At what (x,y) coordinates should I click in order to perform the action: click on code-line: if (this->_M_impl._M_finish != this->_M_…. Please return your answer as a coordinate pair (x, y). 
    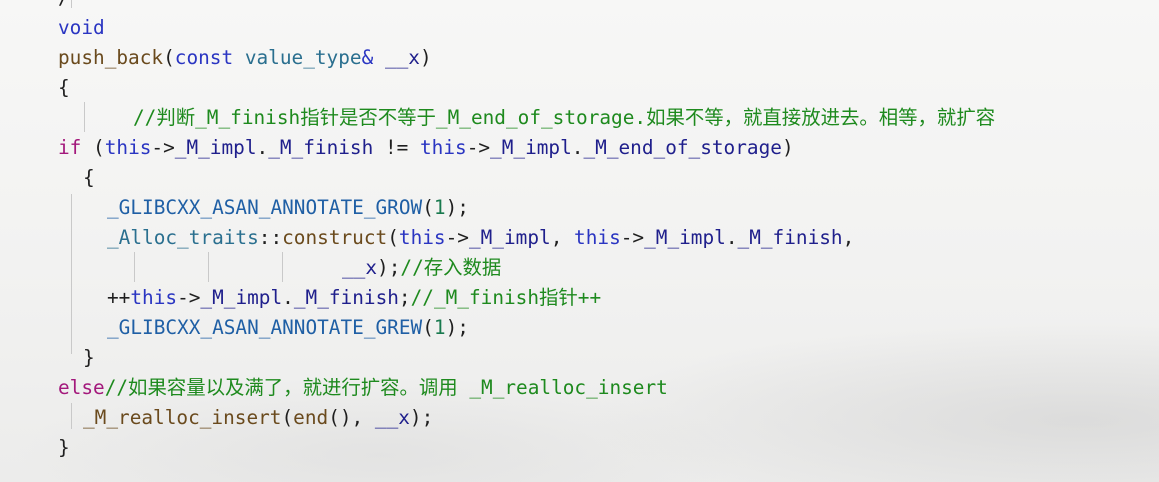
    Looking at the image, I should click on (426, 148).